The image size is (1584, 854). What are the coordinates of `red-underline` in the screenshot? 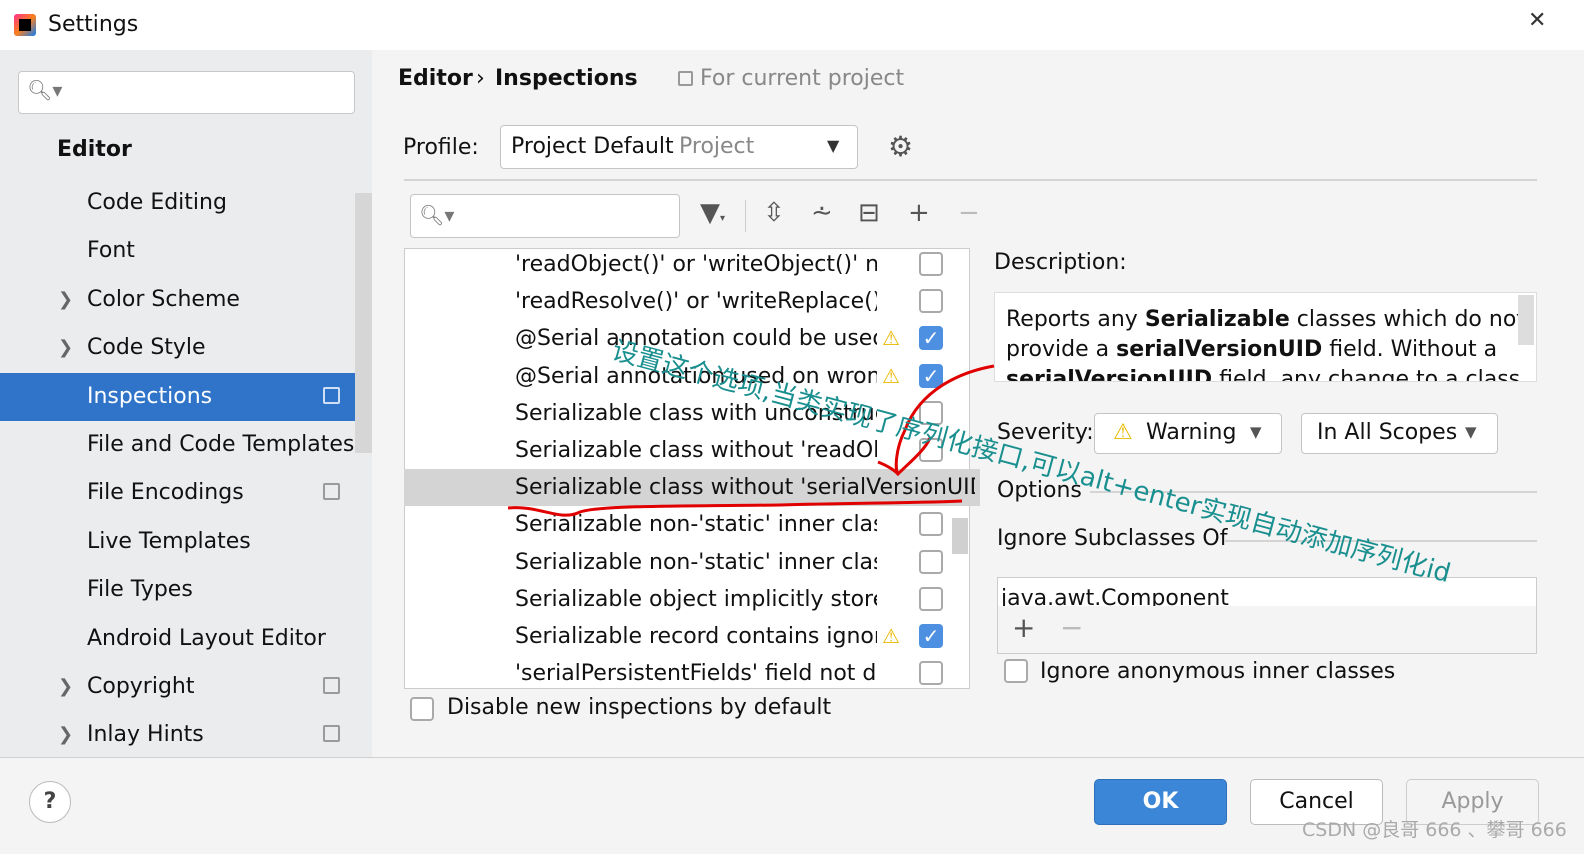 It's located at (735, 508).